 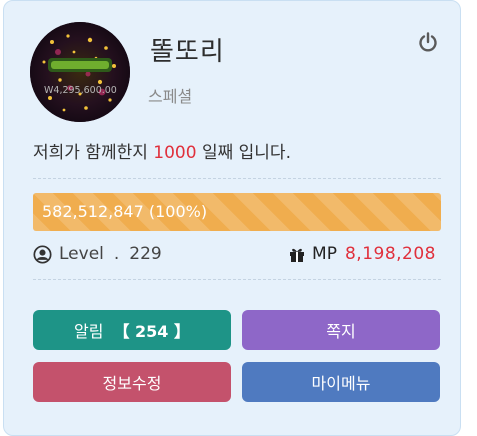 I want to click on my-menu-button: 마이메뉴, so click(x=341, y=382).